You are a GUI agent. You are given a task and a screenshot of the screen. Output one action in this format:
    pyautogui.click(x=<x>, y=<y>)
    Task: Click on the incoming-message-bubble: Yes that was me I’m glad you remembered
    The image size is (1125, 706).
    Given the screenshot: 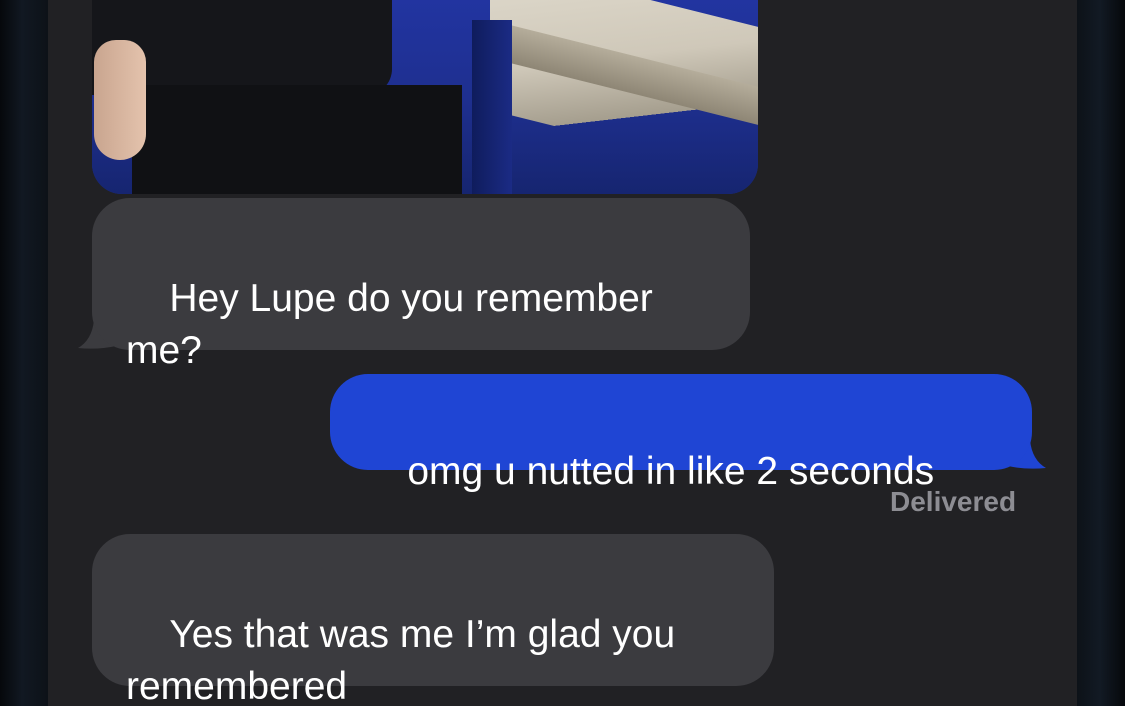 What is the action you would take?
    pyautogui.click(x=433, y=620)
    